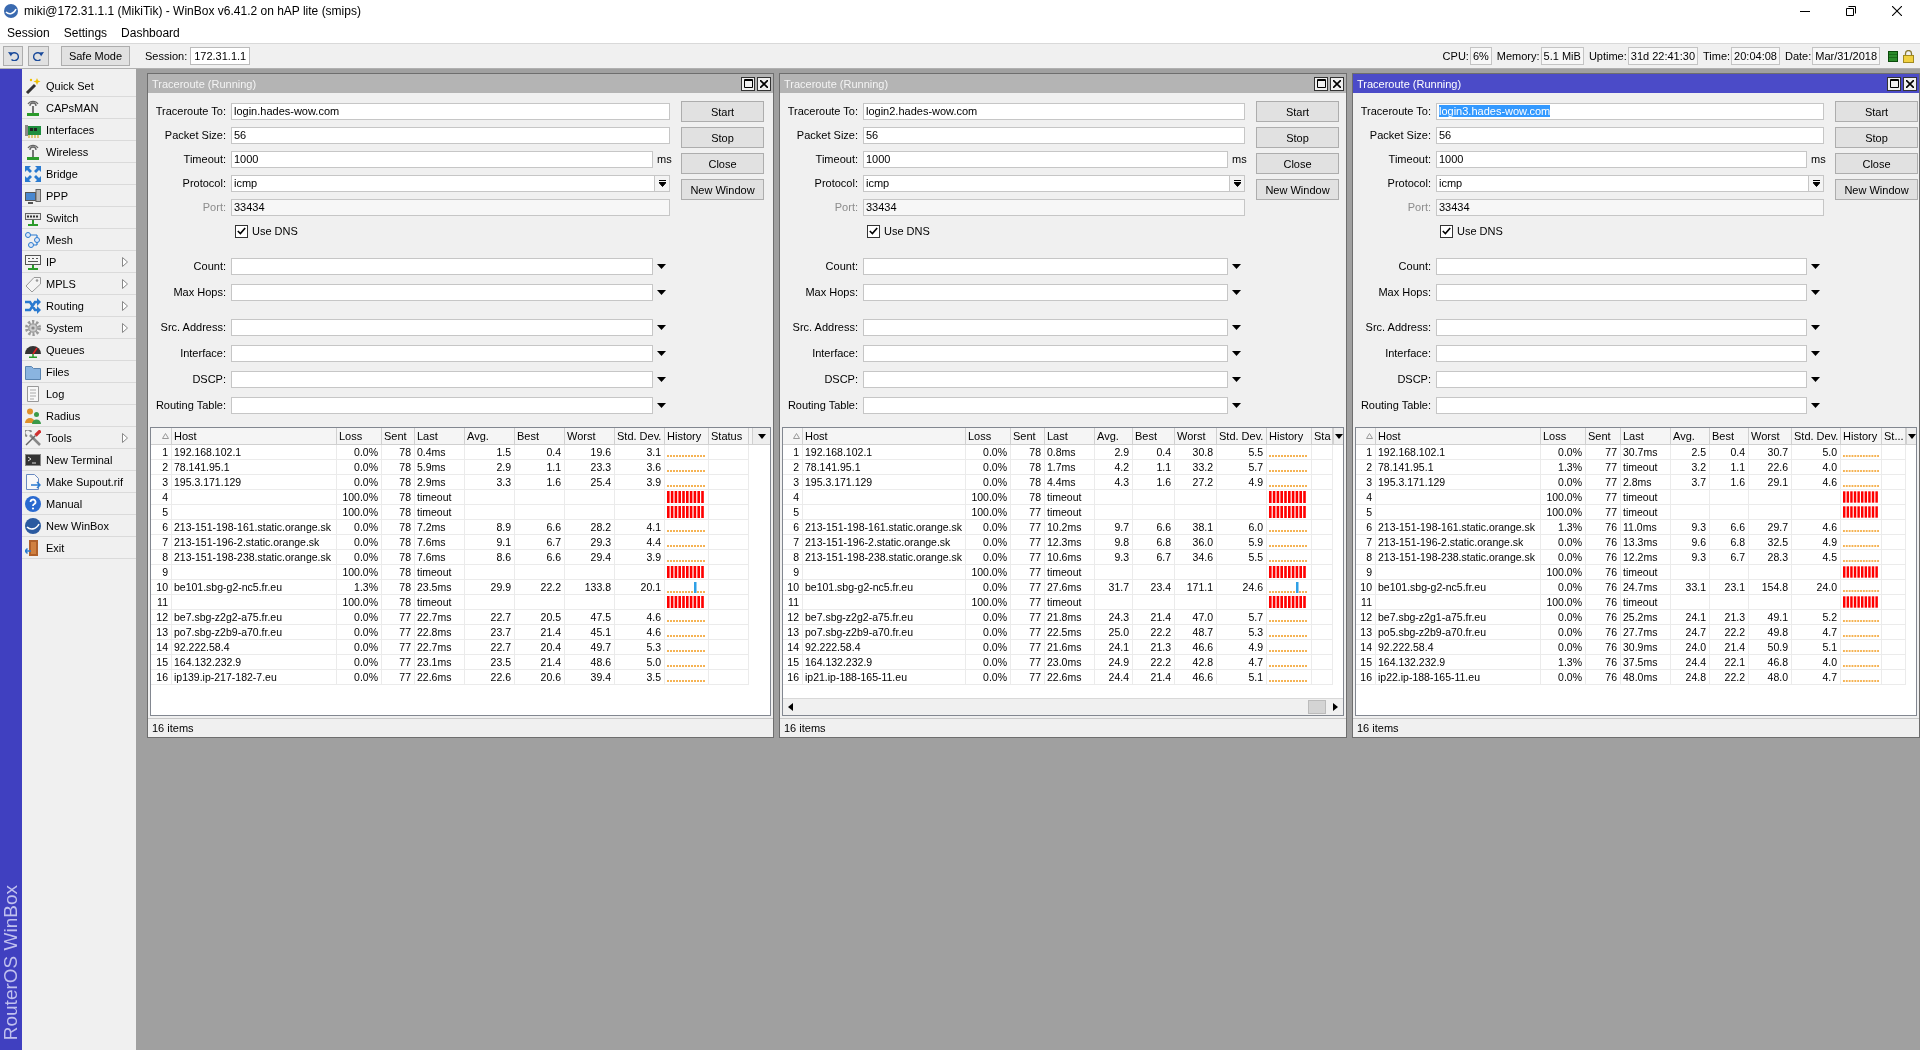 This screenshot has width=1920, height=1050. I want to click on sidebar-item: Quick Set, so click(79, 86).